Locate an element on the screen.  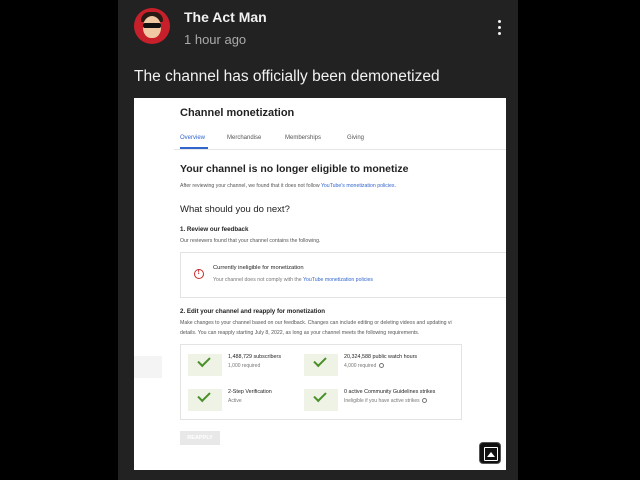
requirement-sub: 4,000 required is located at coordinates (364, 366).